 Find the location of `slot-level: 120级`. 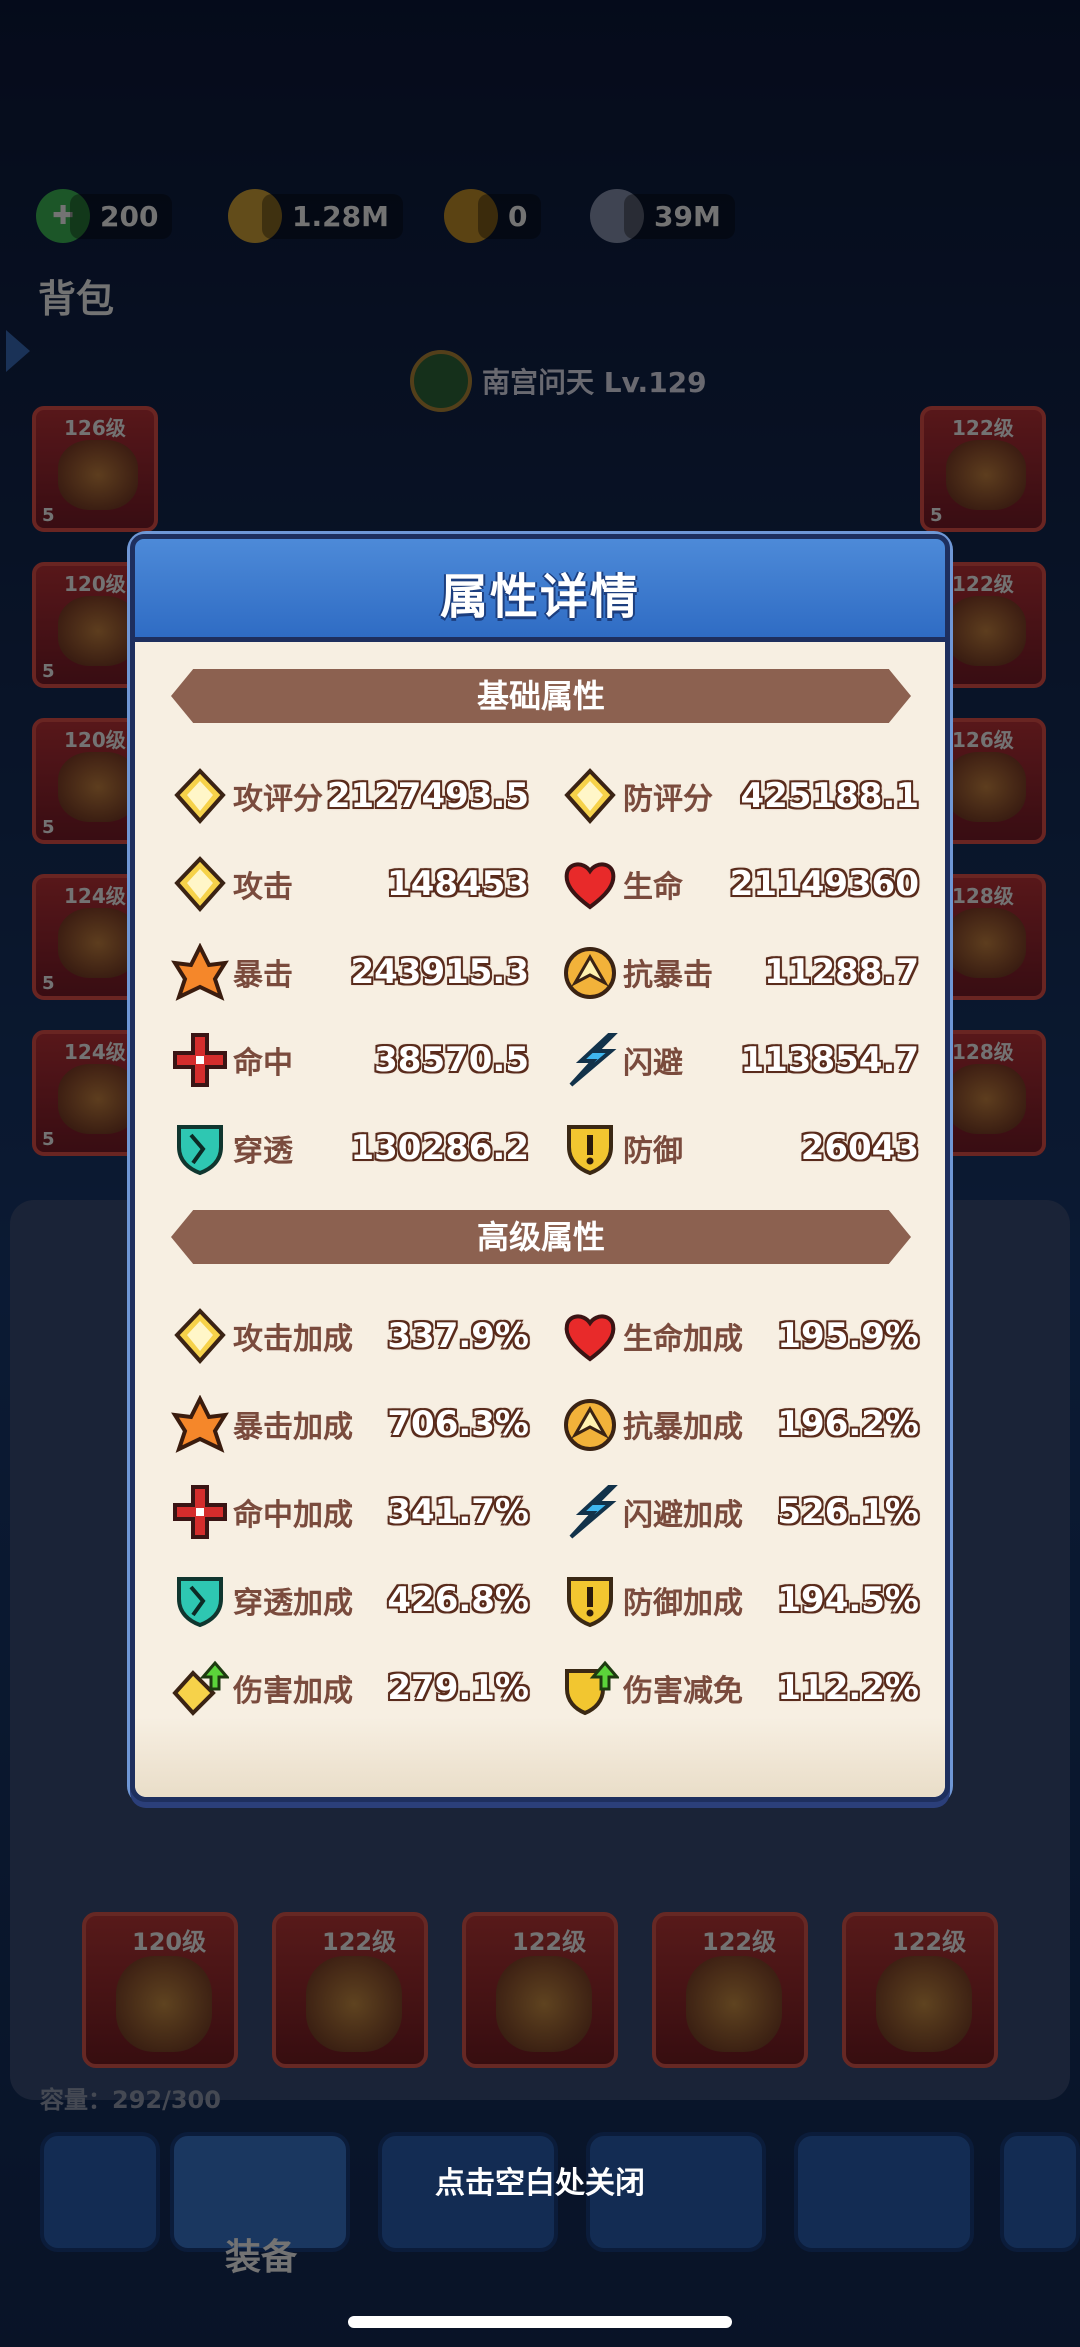

slot-level: 120级 is located at coordinates (95, 740).